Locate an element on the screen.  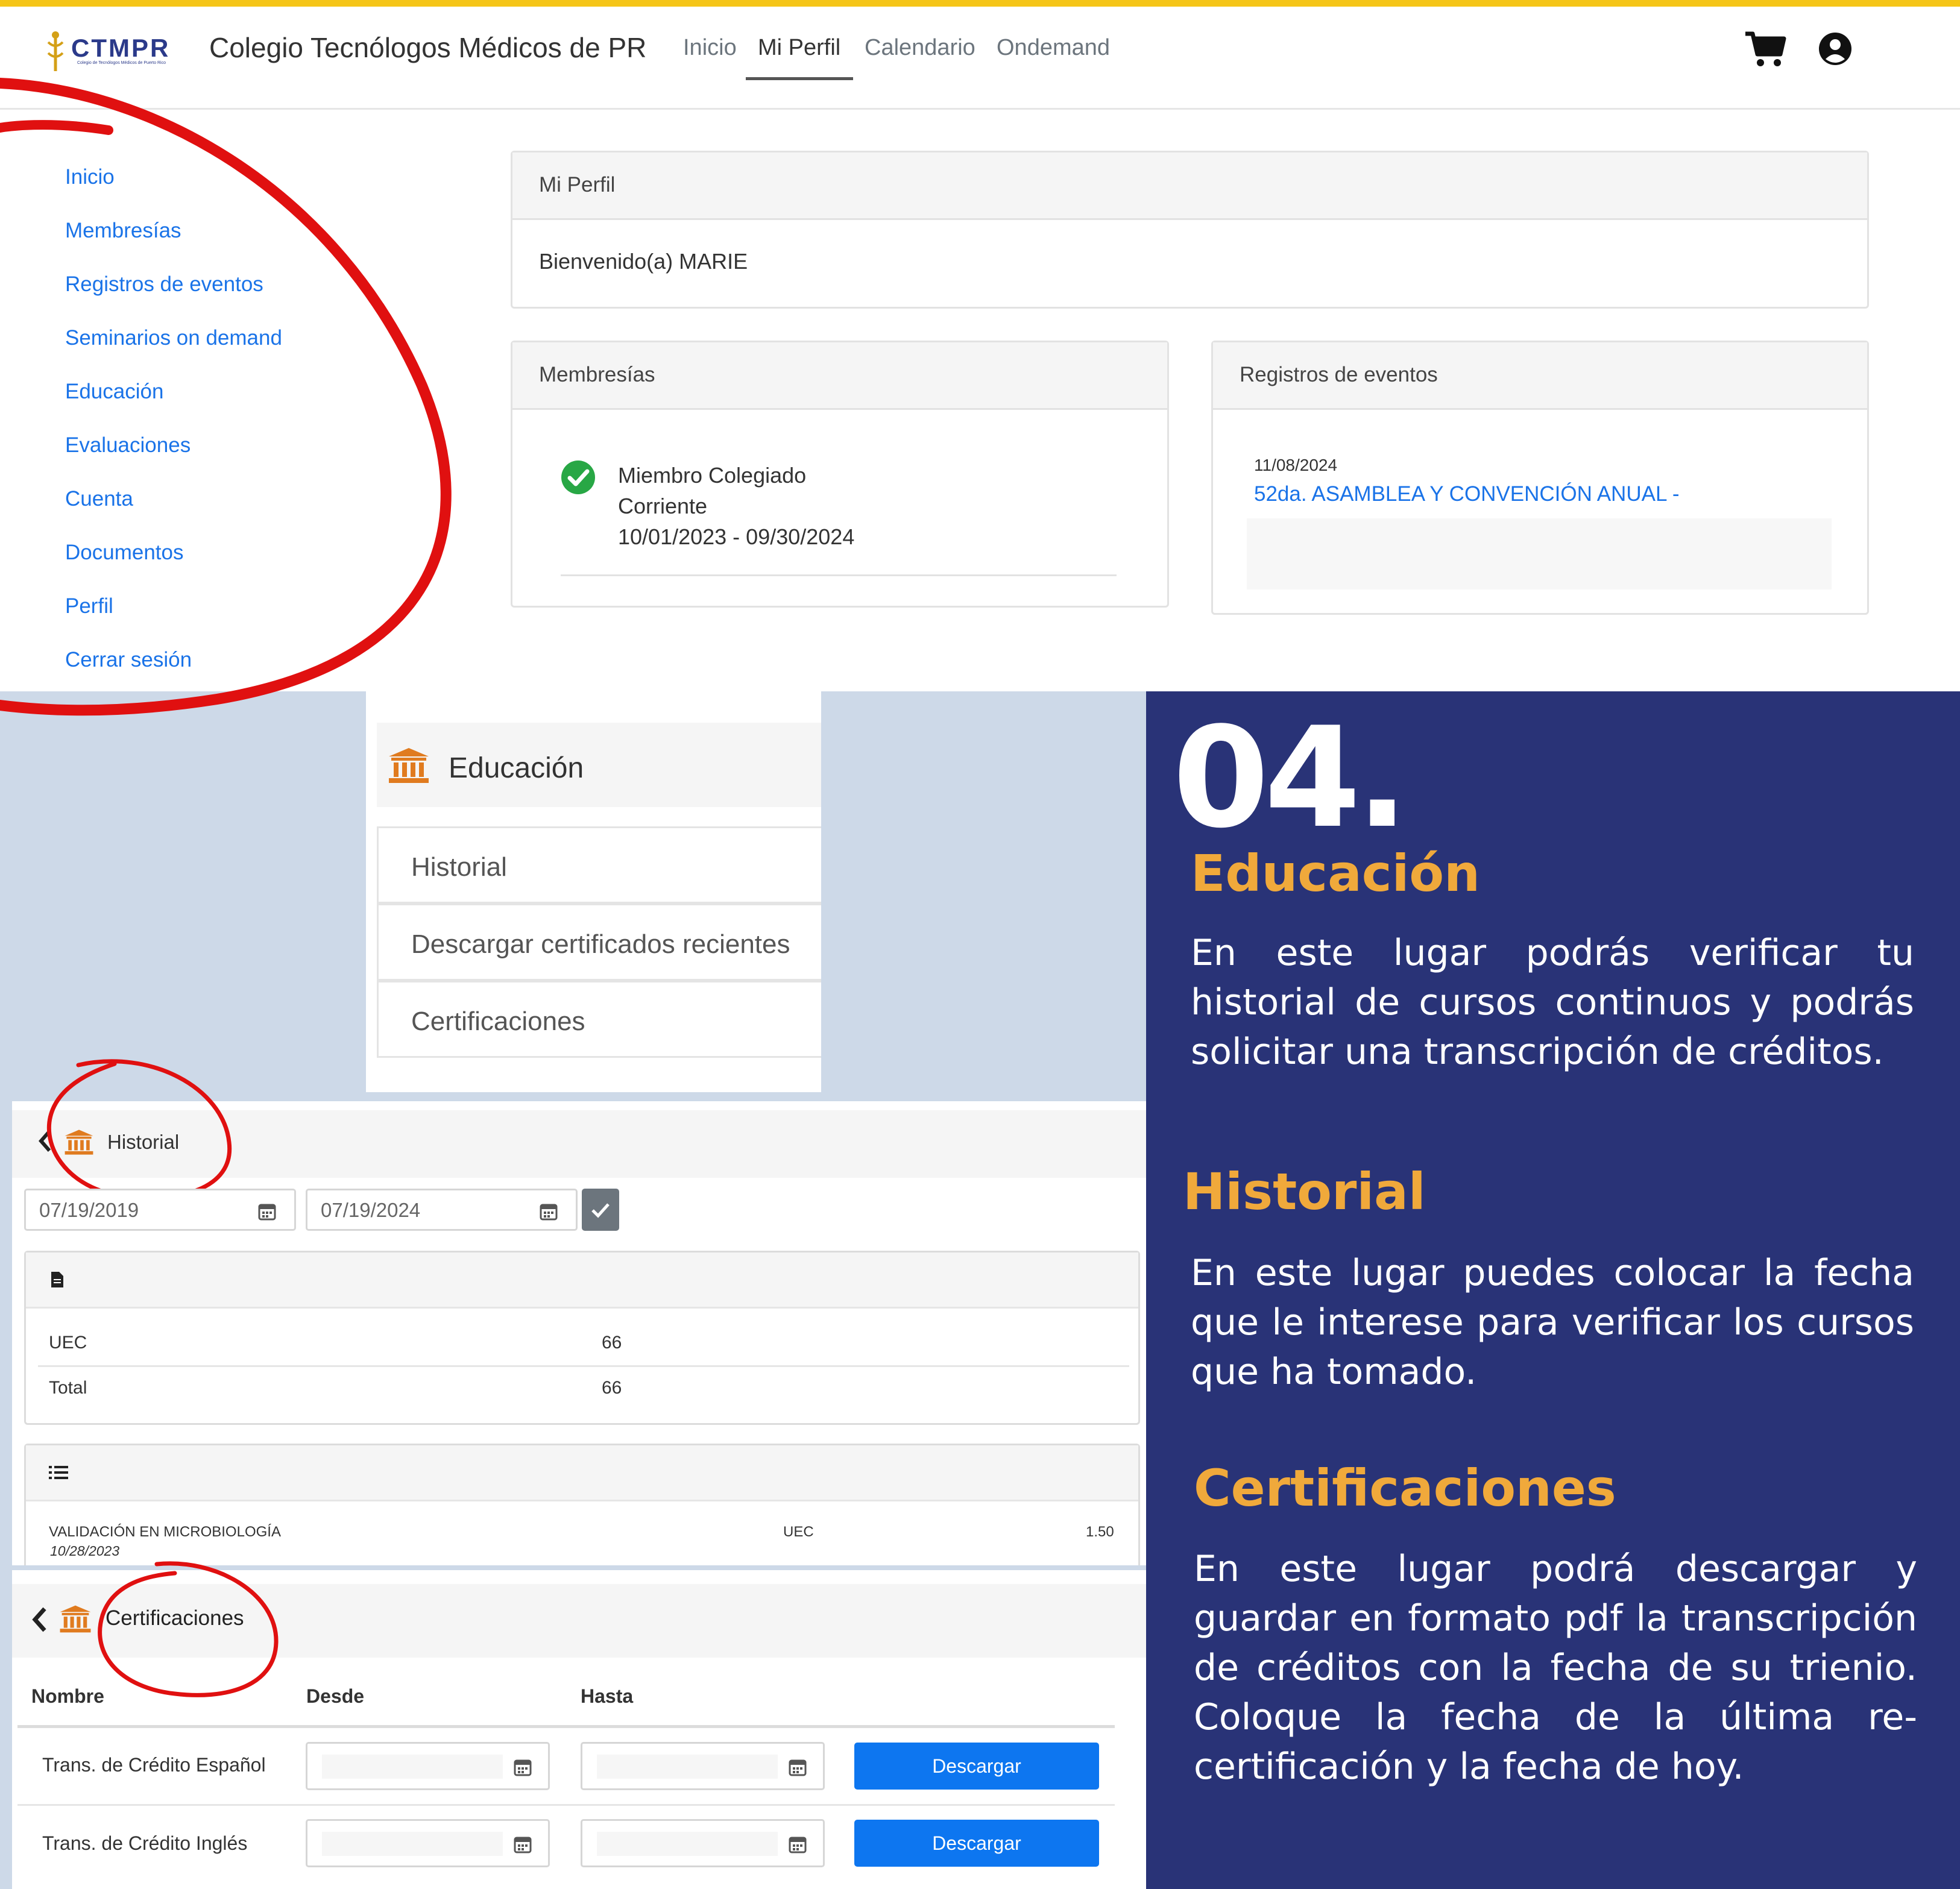
nav-link-mi-perfil: Mi Perfil is located at coordinates (799, 48).